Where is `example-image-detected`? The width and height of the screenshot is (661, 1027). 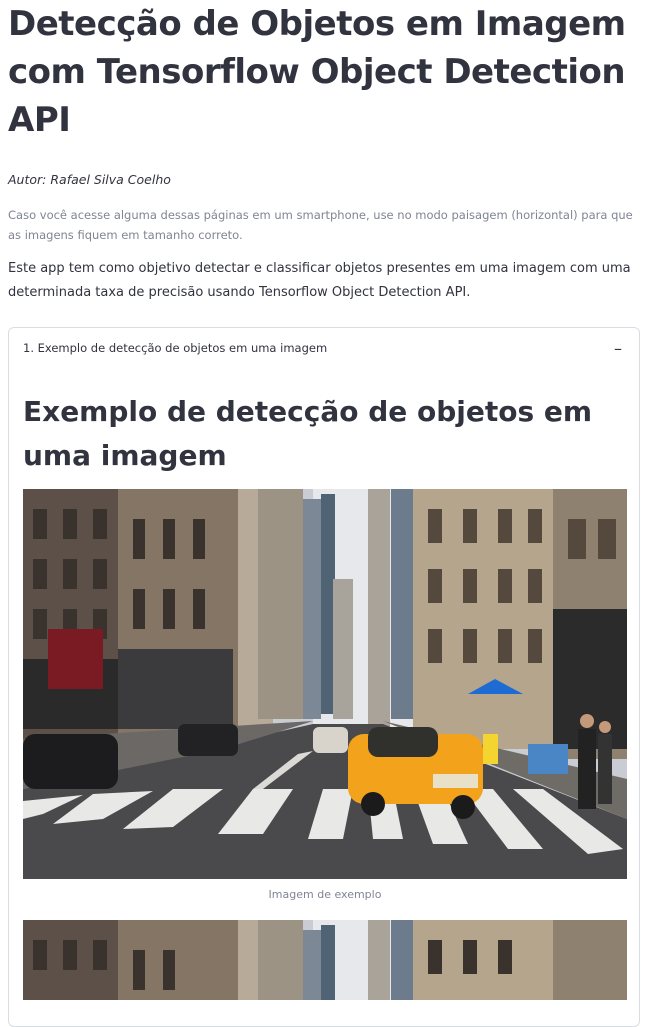
example-image-detected is located at coordinates (325, 960).